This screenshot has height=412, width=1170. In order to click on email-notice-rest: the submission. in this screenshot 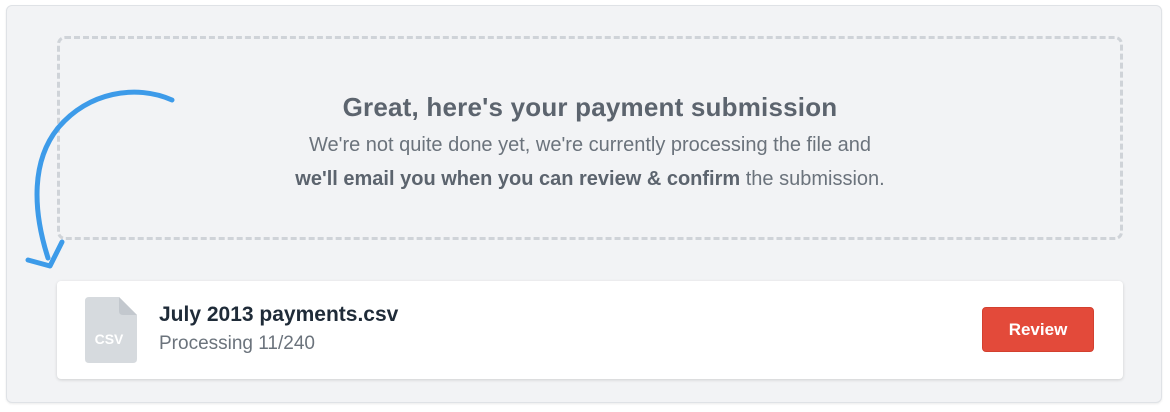, I will do `click(812, 179)`.